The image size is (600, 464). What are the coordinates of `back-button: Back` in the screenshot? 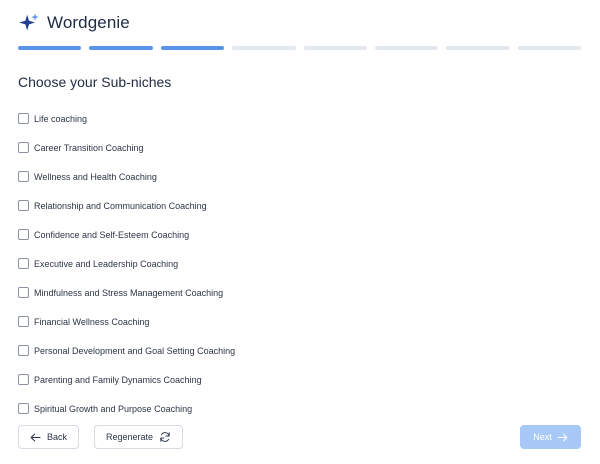 It's located at (48, 437).